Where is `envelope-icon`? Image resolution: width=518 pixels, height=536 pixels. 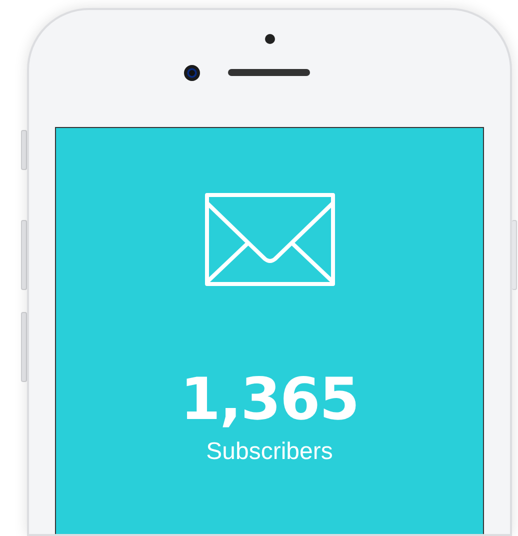
envelope-icon is located at coordinates (269, 239).